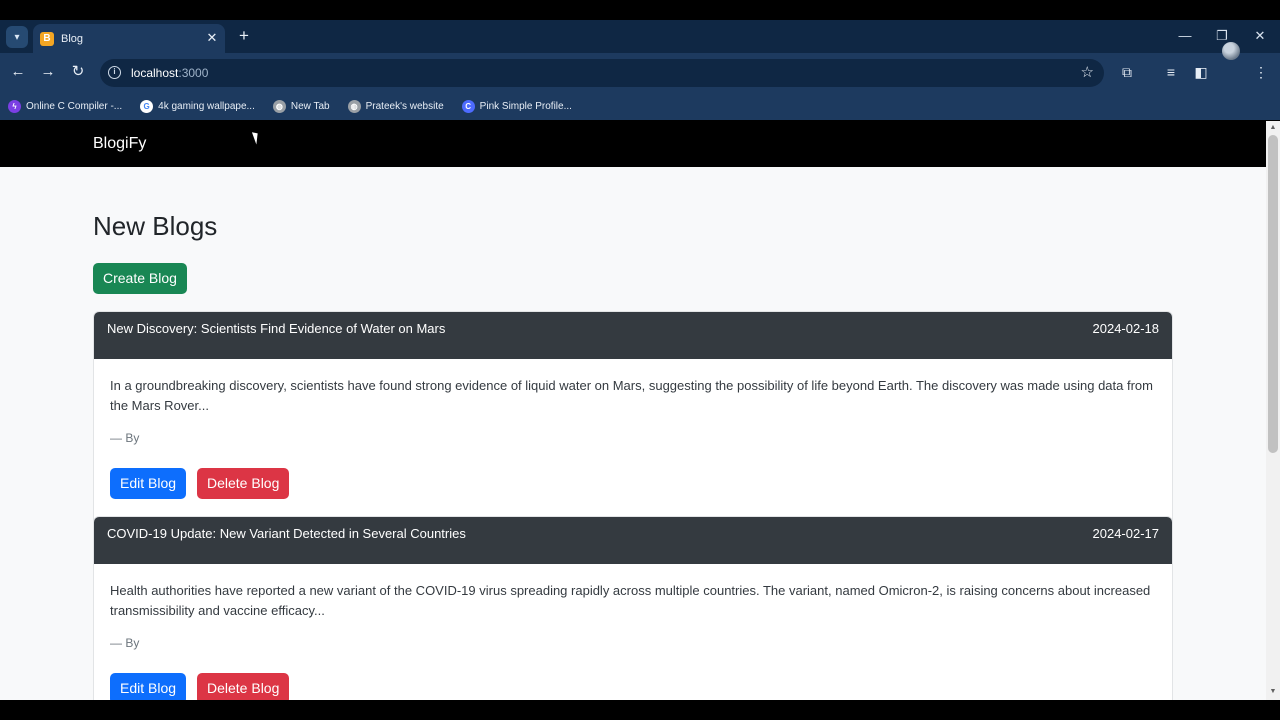  I want to click on close-tab-icon: ✕, so click(212, 38).